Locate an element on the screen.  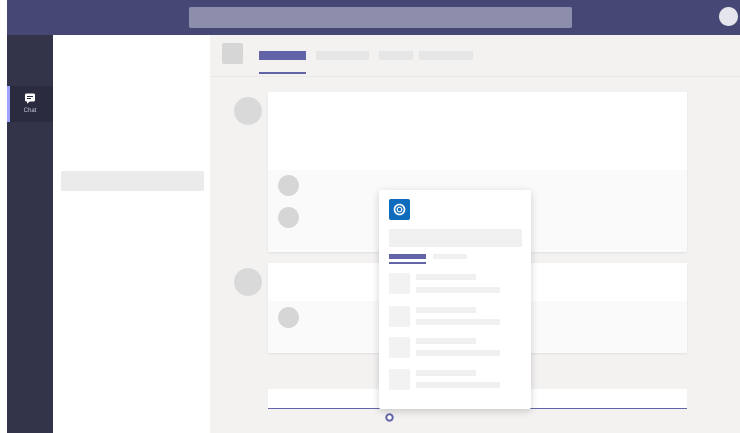
app-logo-glyph is located at coordinates (399, 209).